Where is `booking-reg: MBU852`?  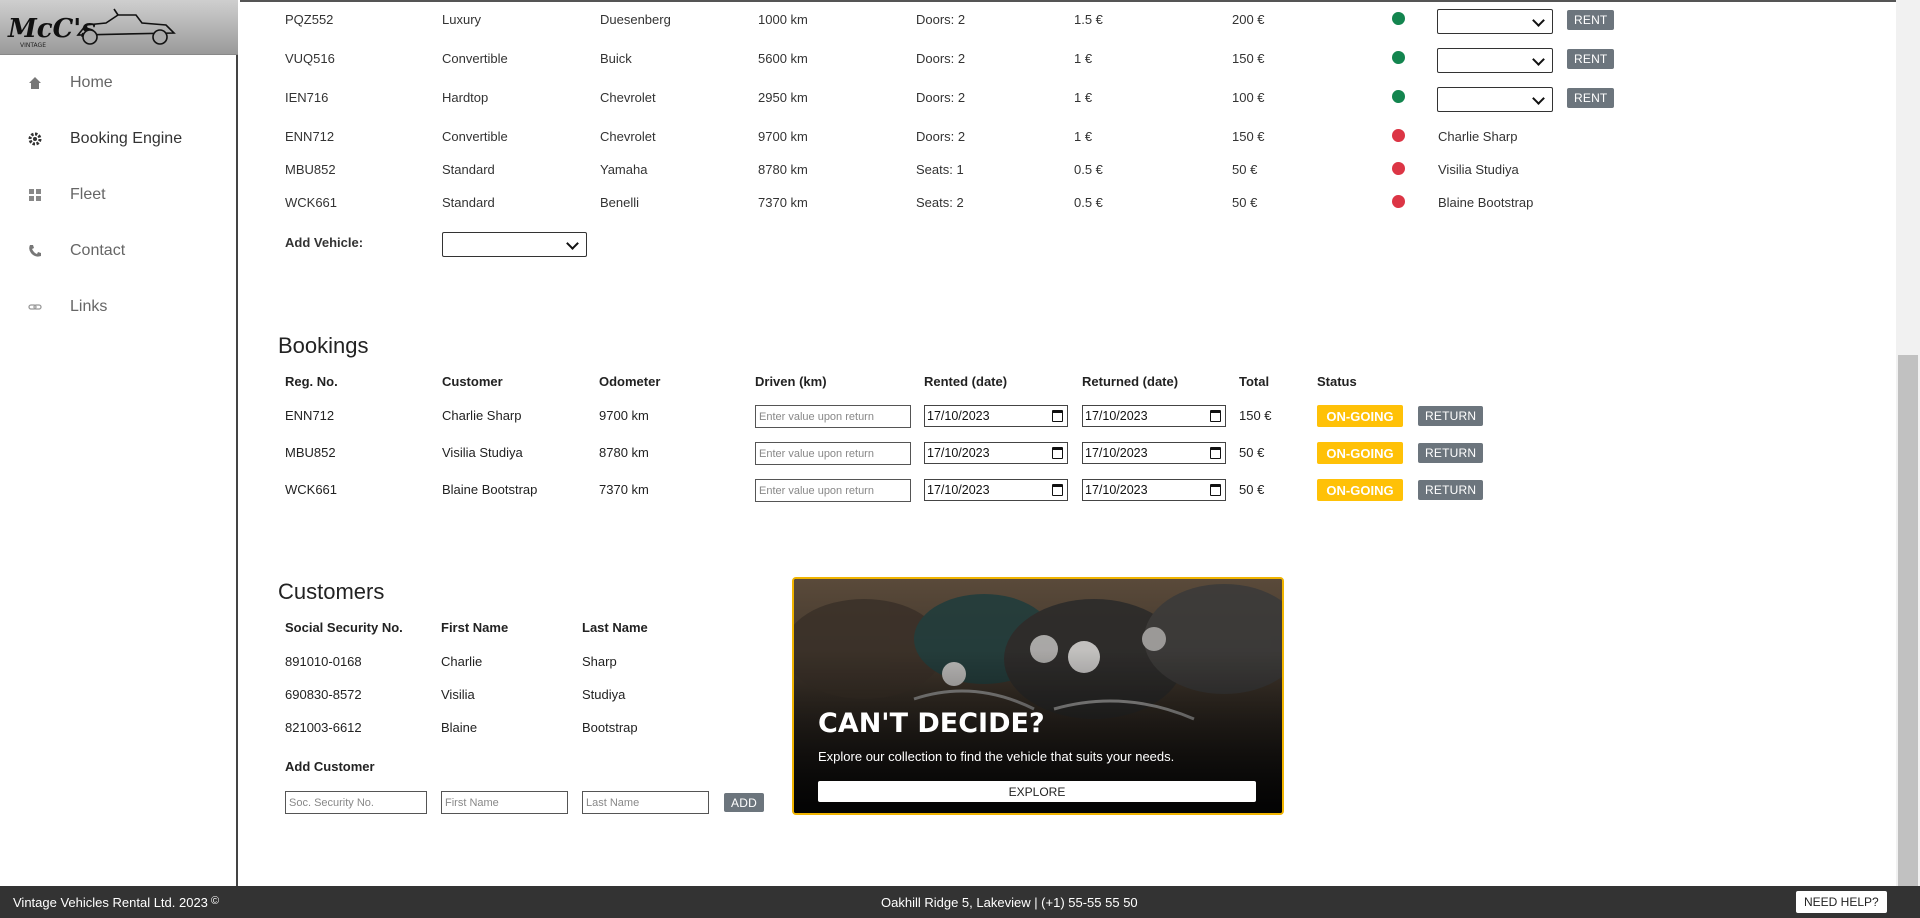
booking-reg: MBU852 is located at coordinates (310, 452).